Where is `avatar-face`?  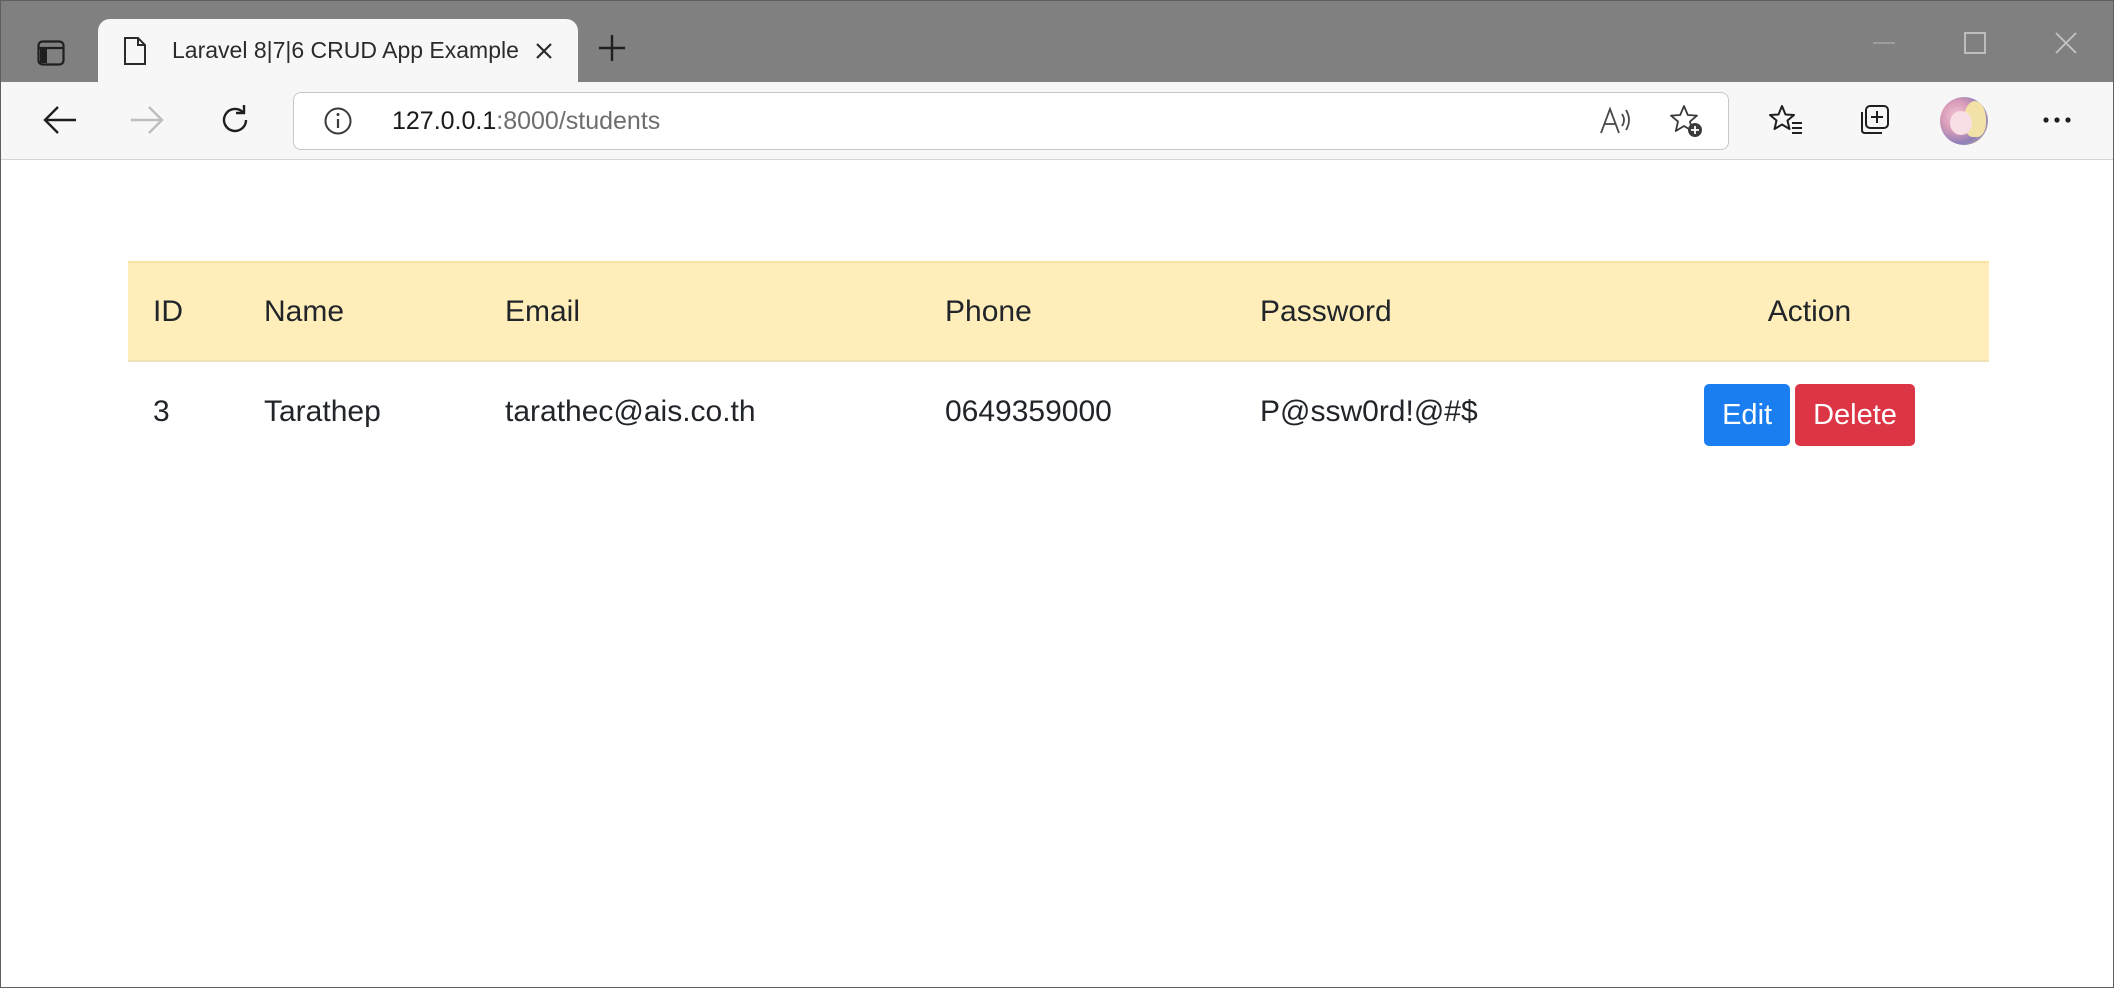 avatar-face is located at coordinates (1961, 123).